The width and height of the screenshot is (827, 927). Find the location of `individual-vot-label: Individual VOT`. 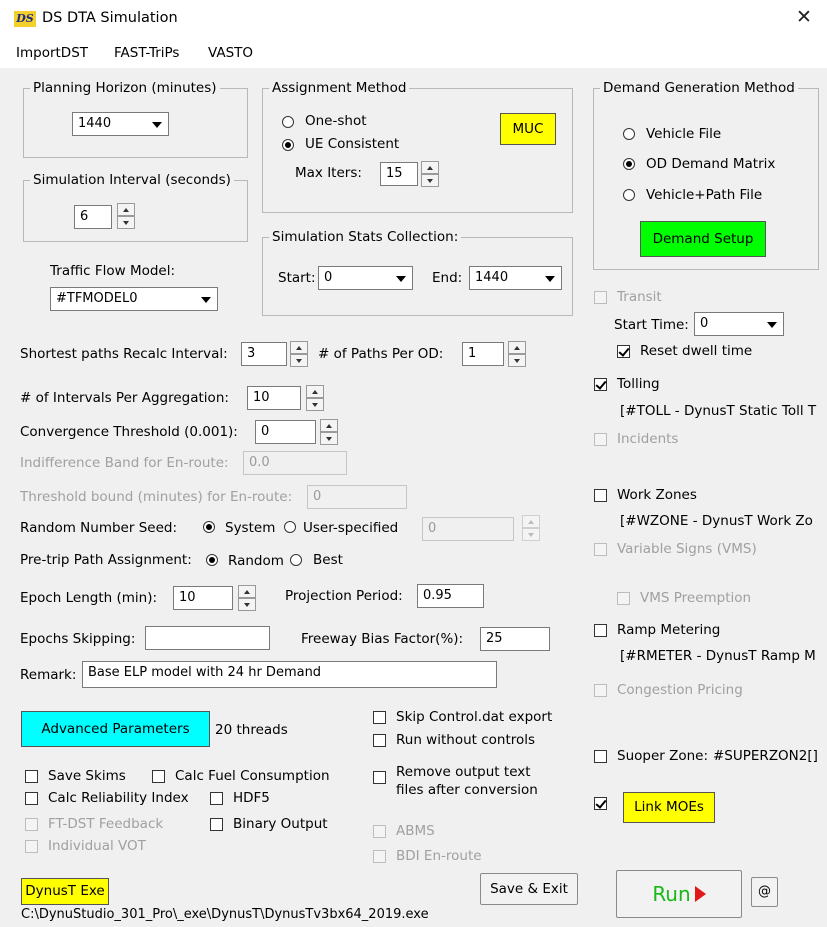

individual-vot-label: Individual VOT is located at coordinates (97, 846).